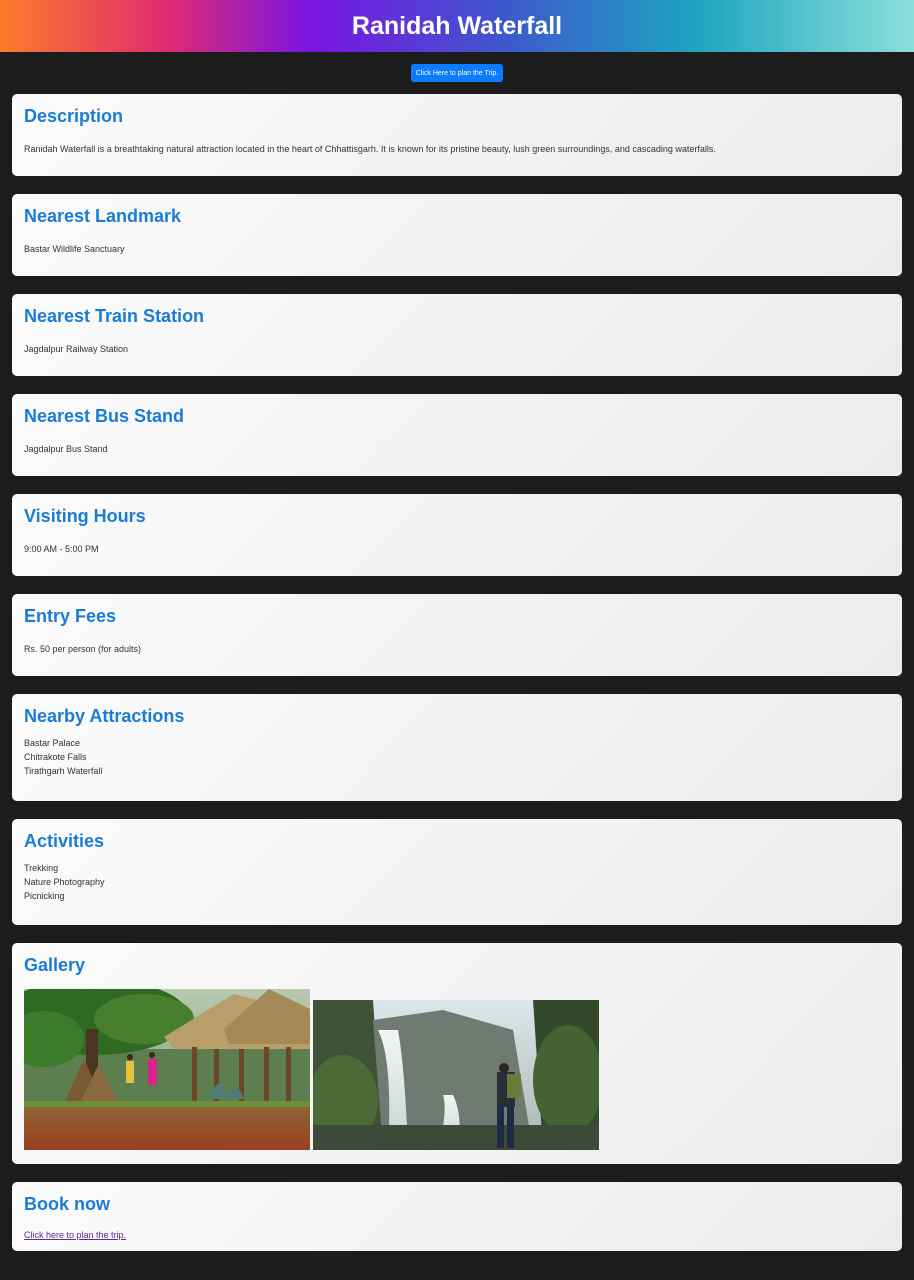 The width and height of the screenshot is (914, 1280). What do you see at coordinates (61, 549) in the screenshot?
I see `visiting-hours-text: 9:00 AM - 5:00 PM` at bounding box center [61, 549].